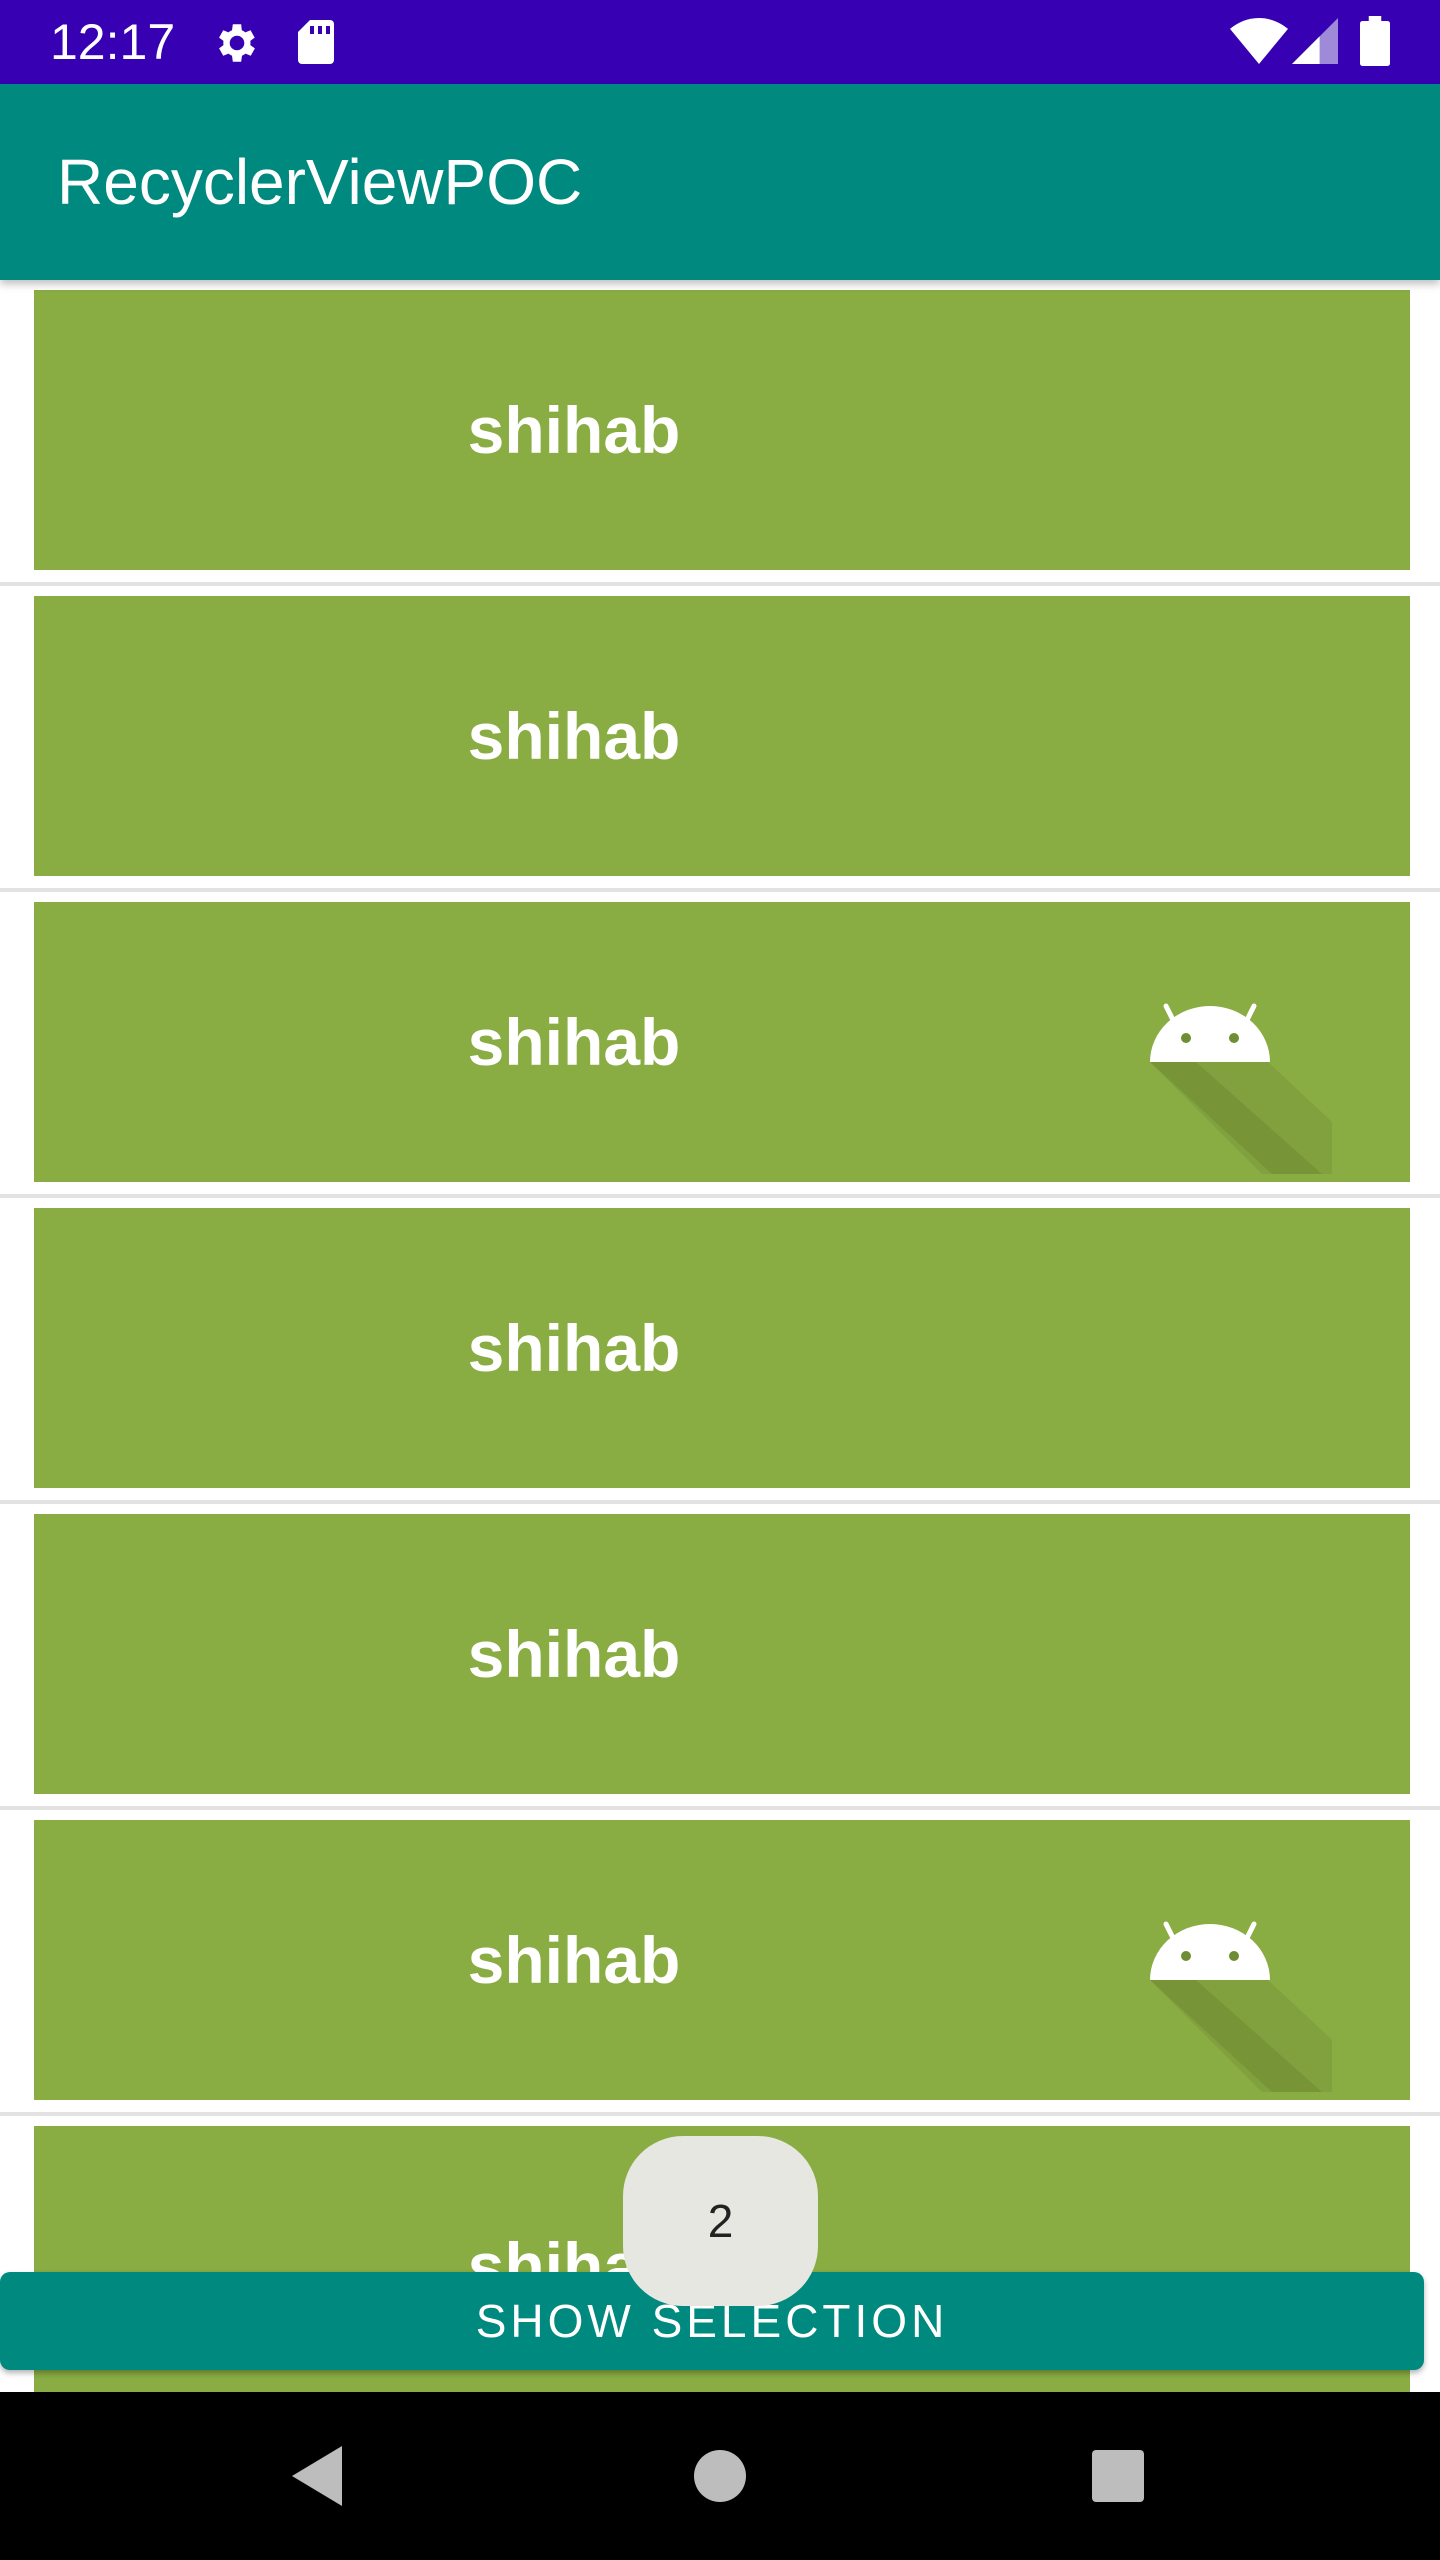 This screenshot has width=1440, height=2560. Describe the element at coordinates (720, 2221) in the screenshot. I see `selection-count-chip: 2` at that location.